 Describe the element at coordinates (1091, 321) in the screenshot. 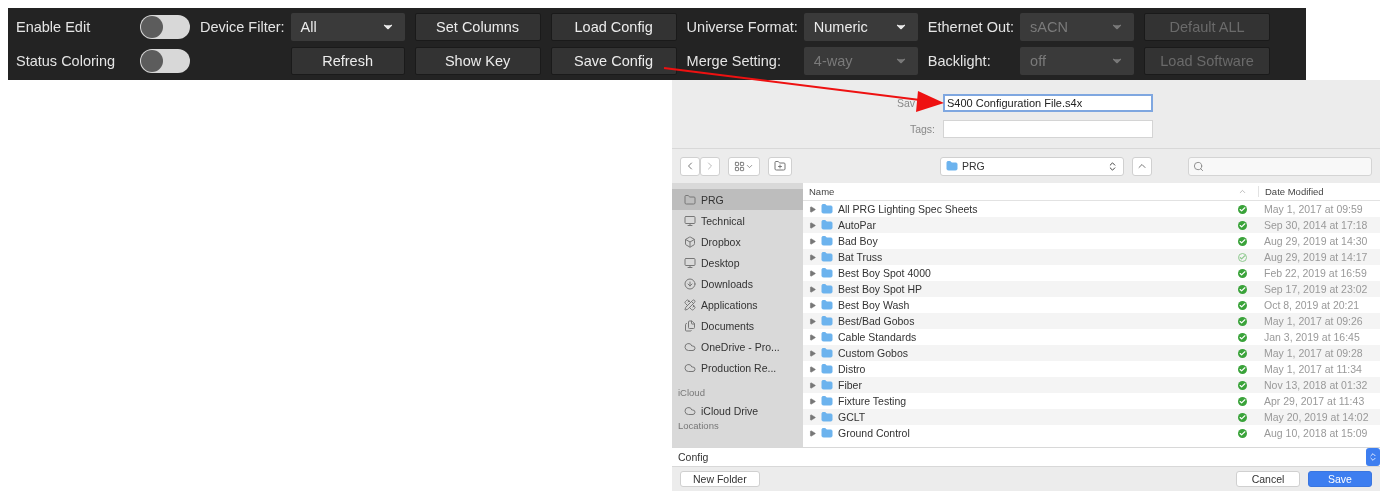

I see `file-row: Best/Bad Gobos May 1, 2017 at 09:26` at that location.